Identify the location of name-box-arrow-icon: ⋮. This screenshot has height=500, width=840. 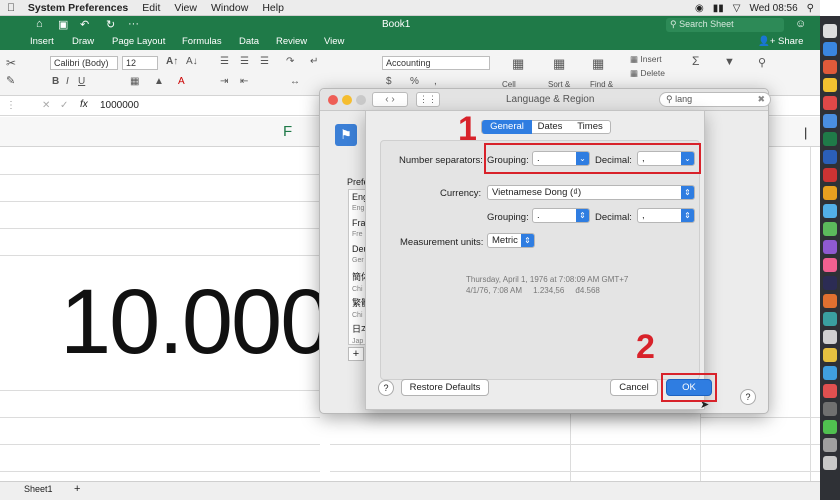
(11, 105).